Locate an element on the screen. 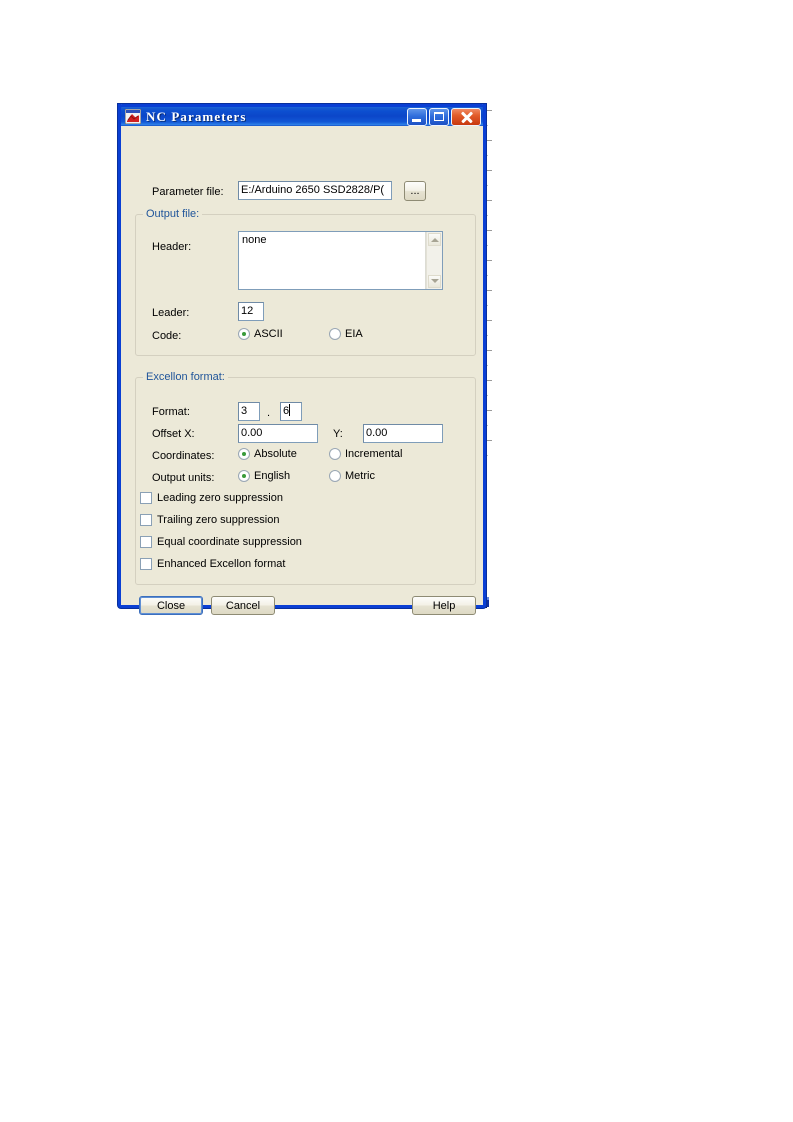 The image size is (793, 1122). code-radio-ascii: ASCII is located at coordinates (260, 334).